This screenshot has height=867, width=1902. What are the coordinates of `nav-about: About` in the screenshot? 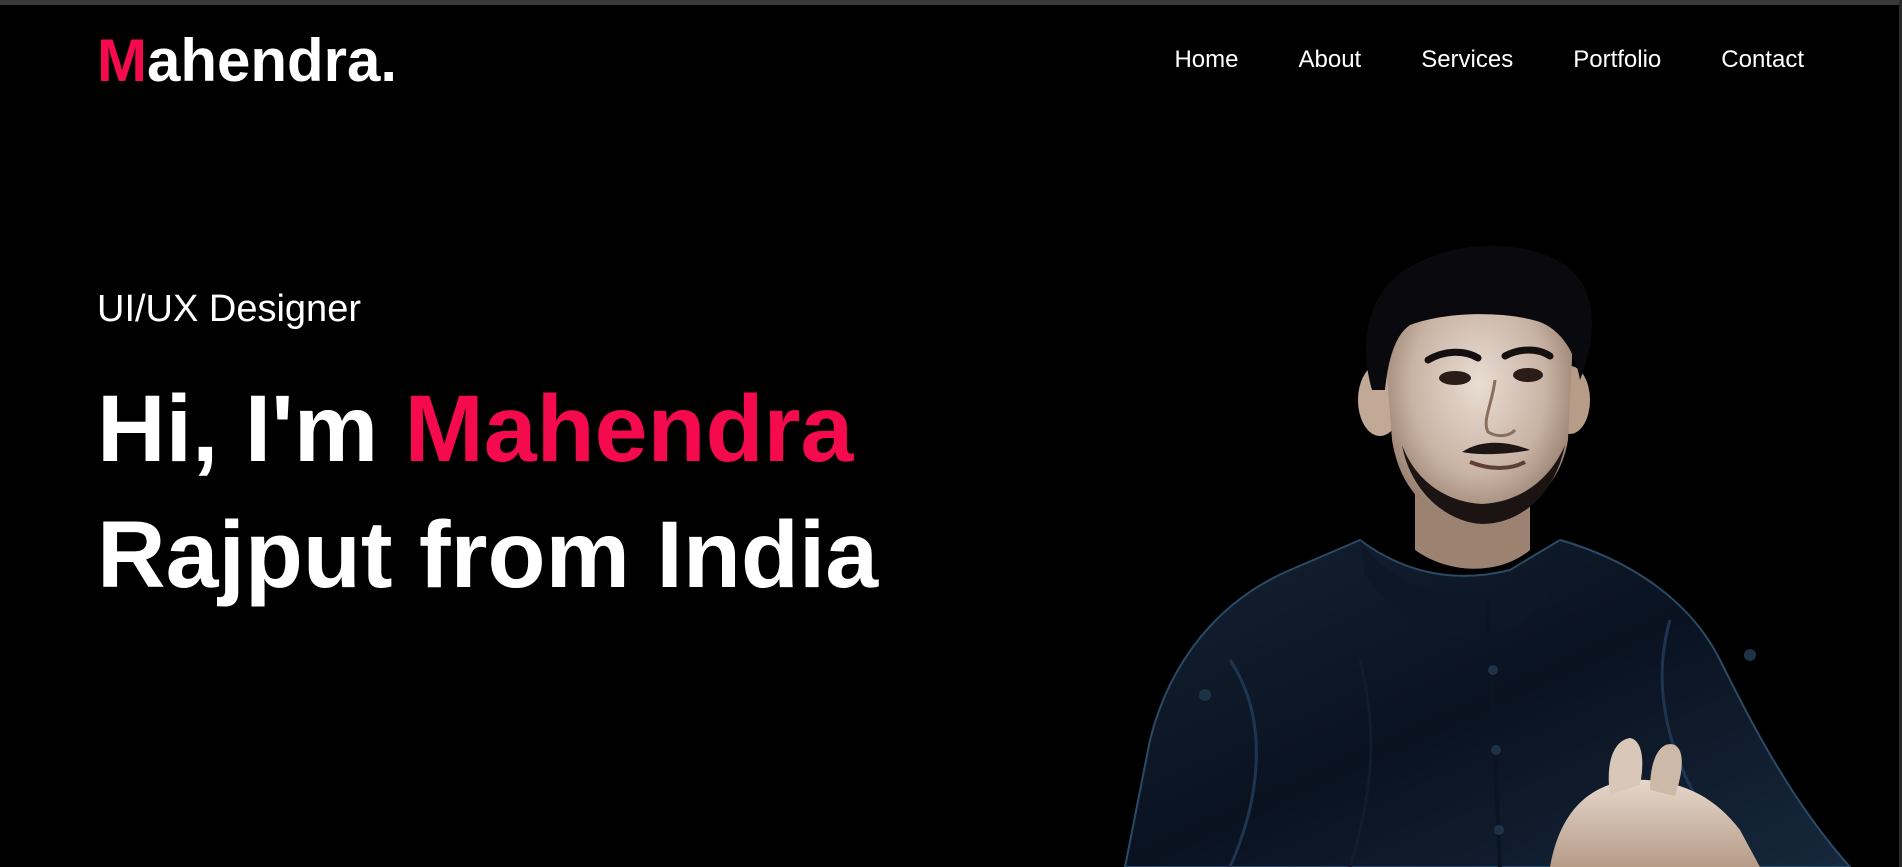 It's located at (1329, 60).